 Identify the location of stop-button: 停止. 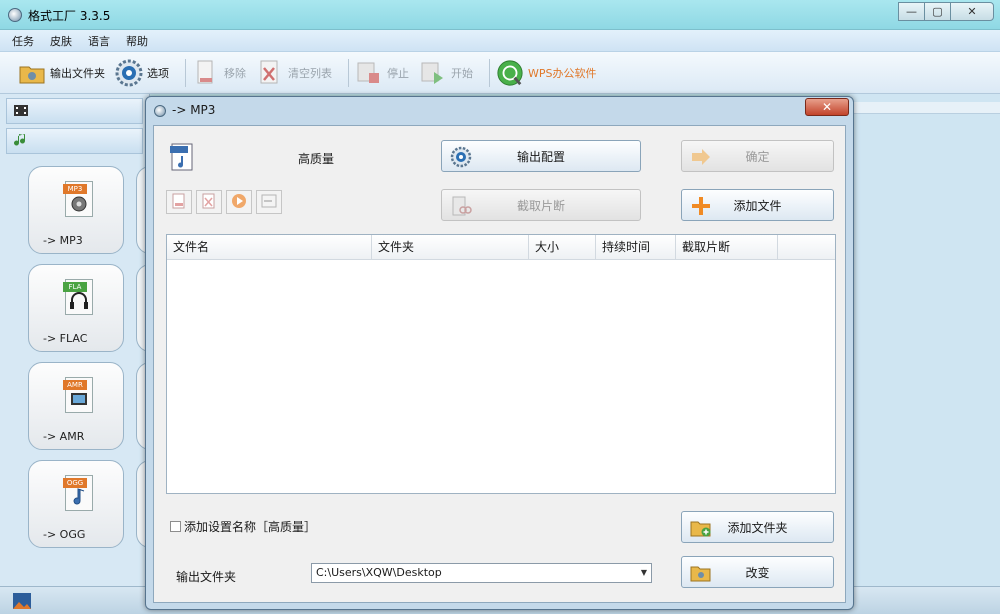
(382, 73).